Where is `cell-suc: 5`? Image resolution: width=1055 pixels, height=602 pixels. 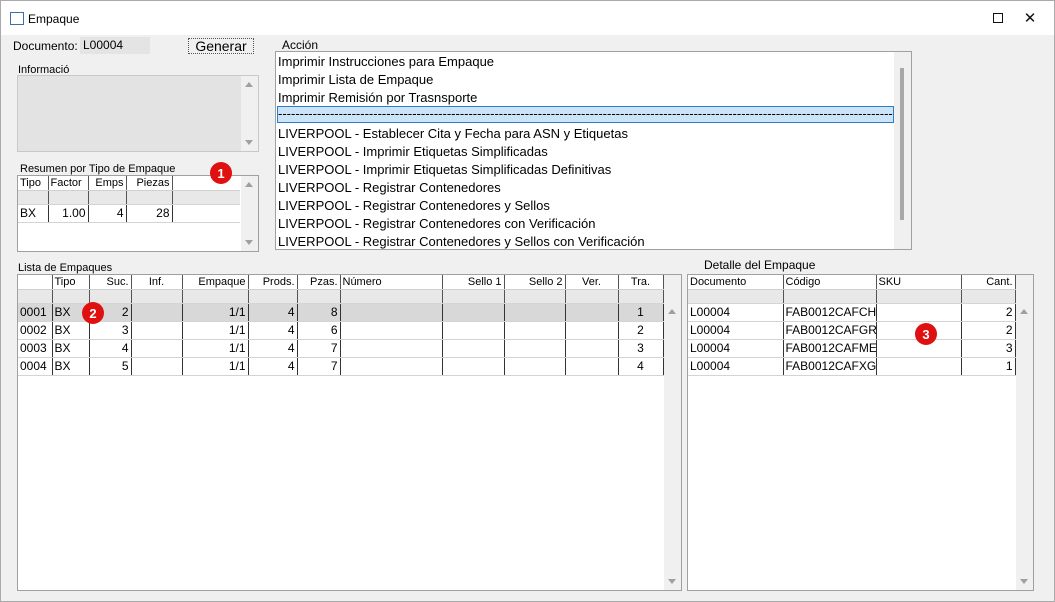 cell-suc: 5 is located at coordinates (110, 366).